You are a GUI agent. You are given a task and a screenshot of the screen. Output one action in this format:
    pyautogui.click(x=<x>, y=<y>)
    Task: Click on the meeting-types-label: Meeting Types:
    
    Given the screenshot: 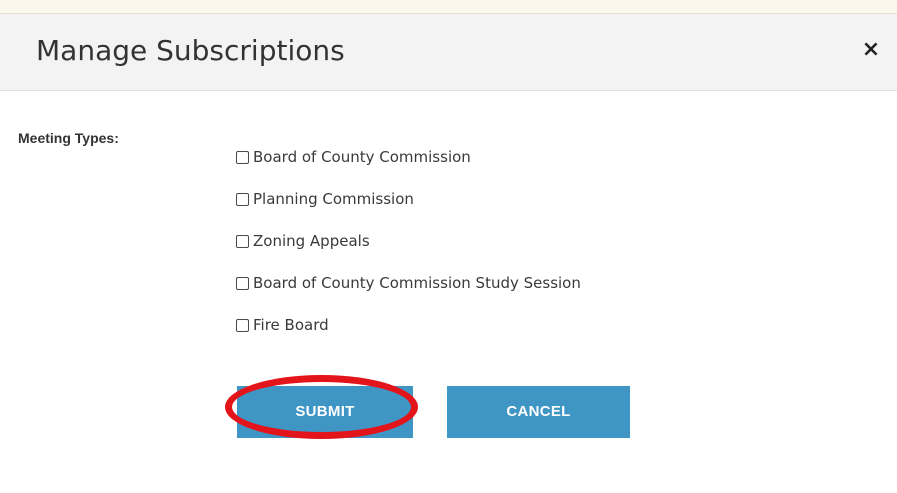 What is the action you would take?
    pyautogui.click(x=68, y=138)
    